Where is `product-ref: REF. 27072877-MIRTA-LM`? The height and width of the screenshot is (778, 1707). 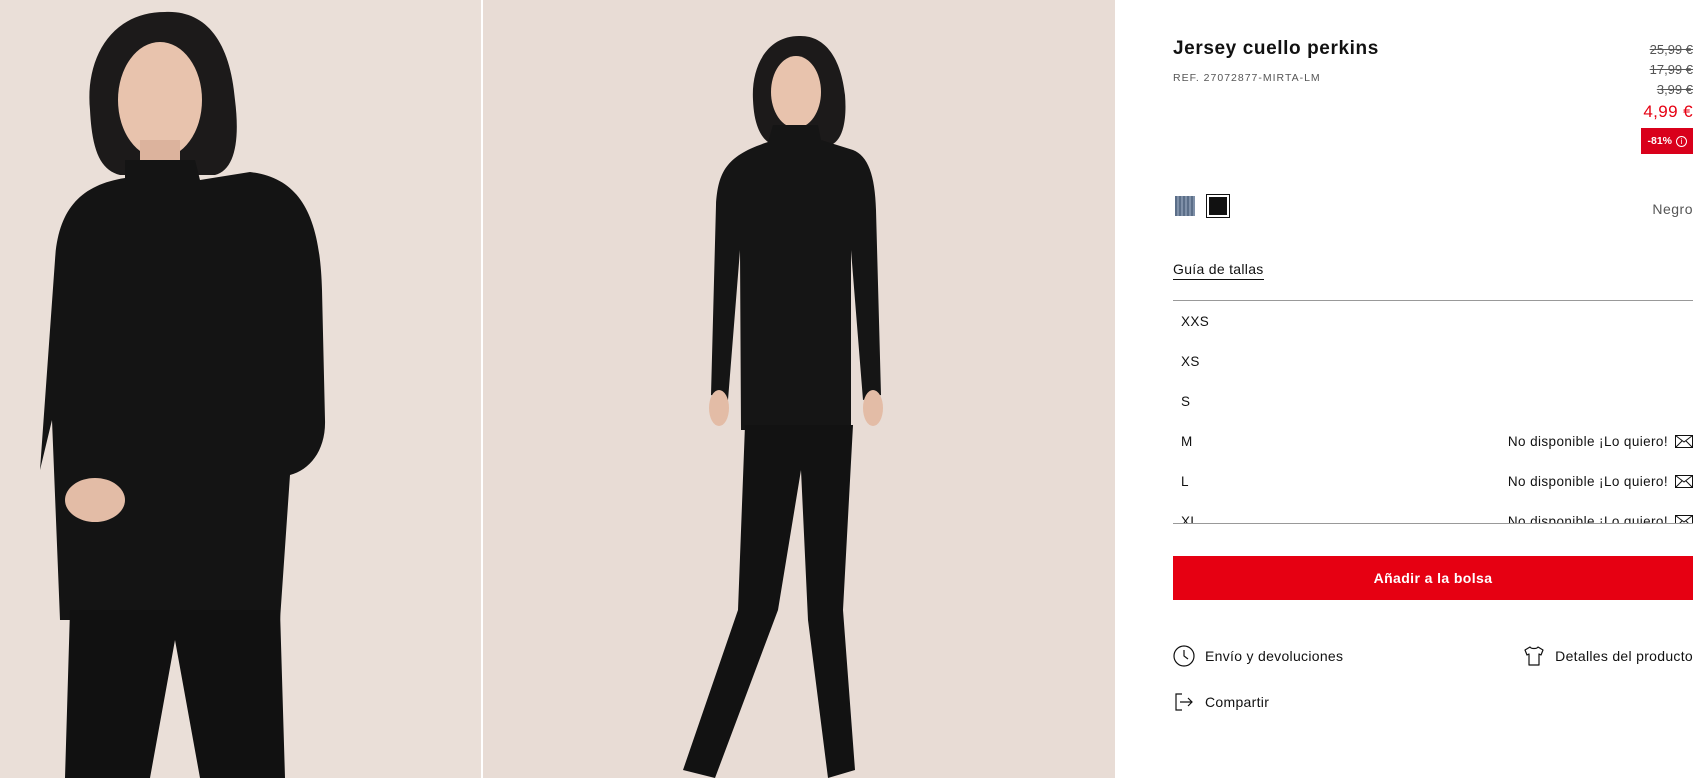
product-ref: REF. 27072877-MIRTA-LM is located at coordinates (1247, 78).